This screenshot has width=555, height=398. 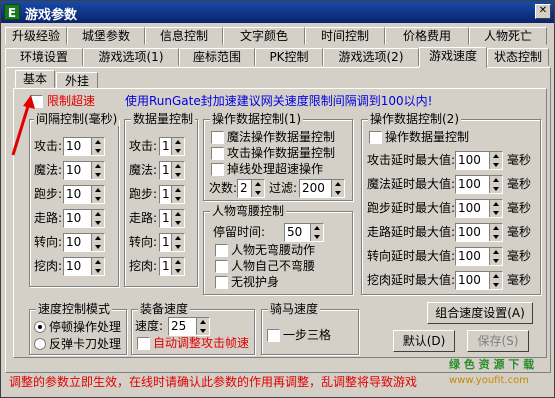 I want to click on tab-castle-params: 城堡参数, so click(x=106, y=36).